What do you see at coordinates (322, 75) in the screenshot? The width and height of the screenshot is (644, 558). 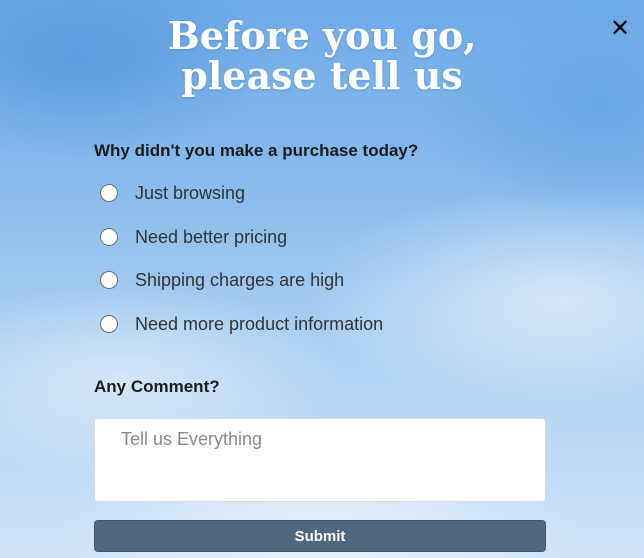 I see `title-line-2: please tell us` at bounding box center [322, 75].